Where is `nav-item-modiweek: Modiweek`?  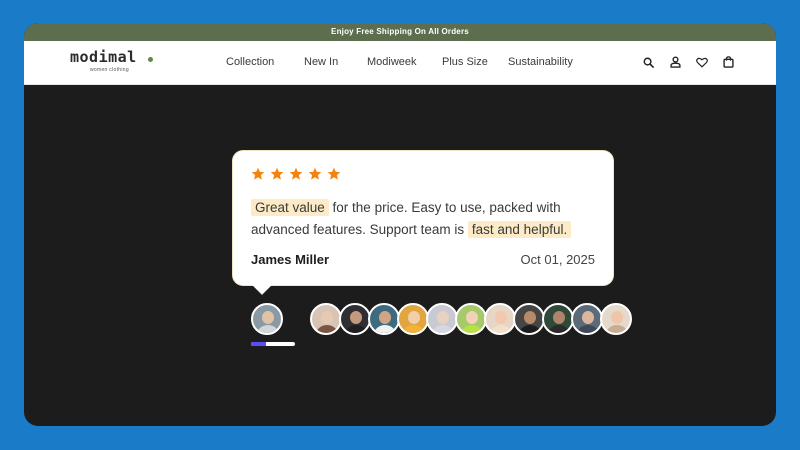 nav-item-modiweek: Modiweek is located at coordinates (392, 62).